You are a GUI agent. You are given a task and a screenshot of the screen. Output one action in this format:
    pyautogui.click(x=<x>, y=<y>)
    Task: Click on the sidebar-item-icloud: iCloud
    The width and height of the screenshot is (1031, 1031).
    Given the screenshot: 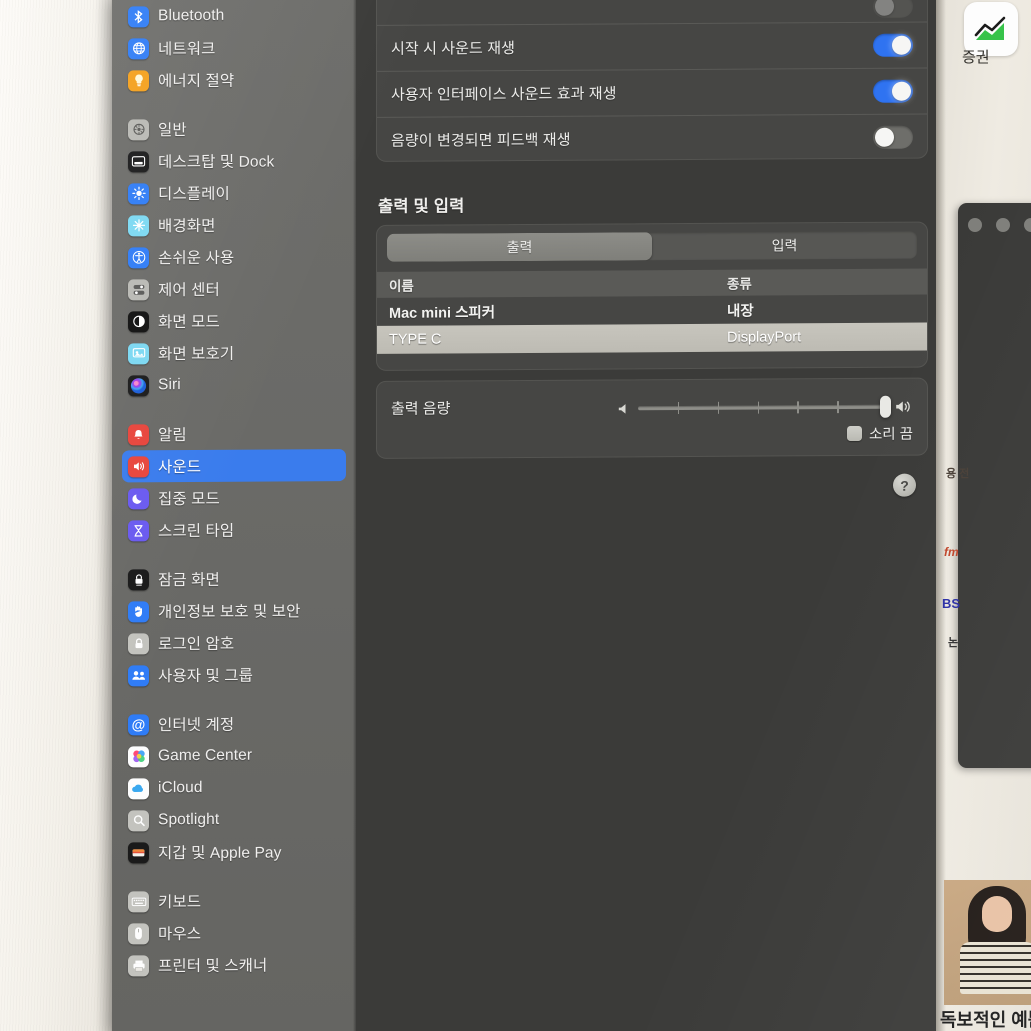 What is the action you would take?
    pyautogui.click(x=234, y=787)
    